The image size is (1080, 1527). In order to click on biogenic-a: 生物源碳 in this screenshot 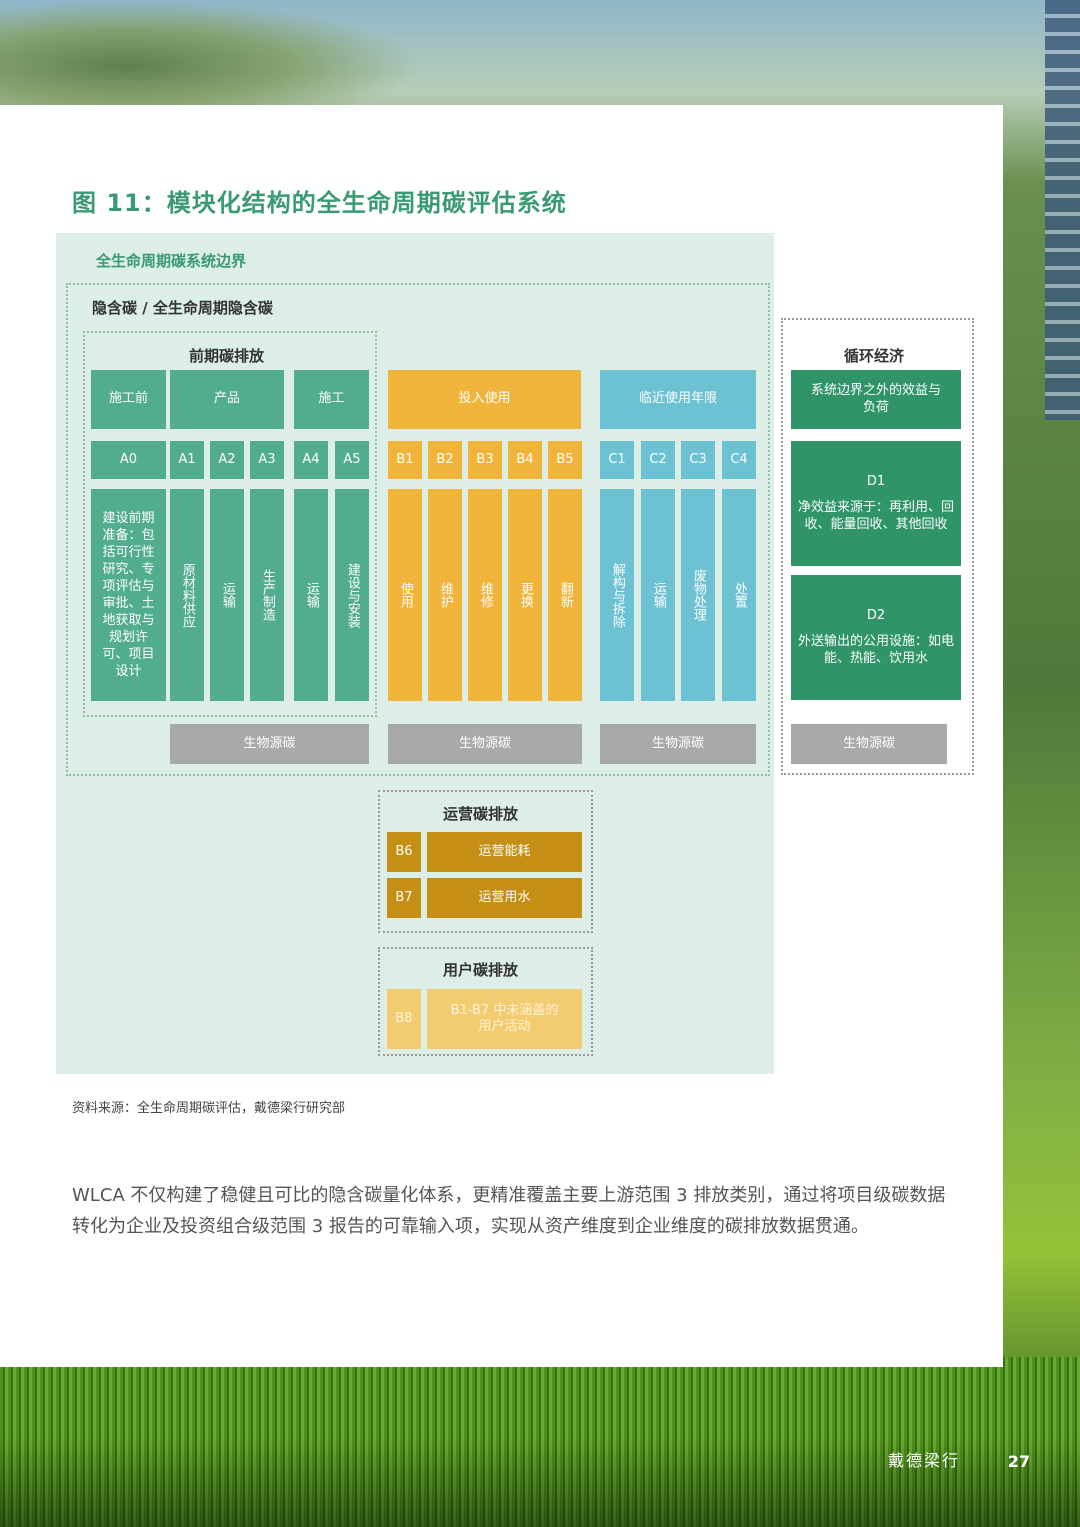, I will do `click(269, 744)`.